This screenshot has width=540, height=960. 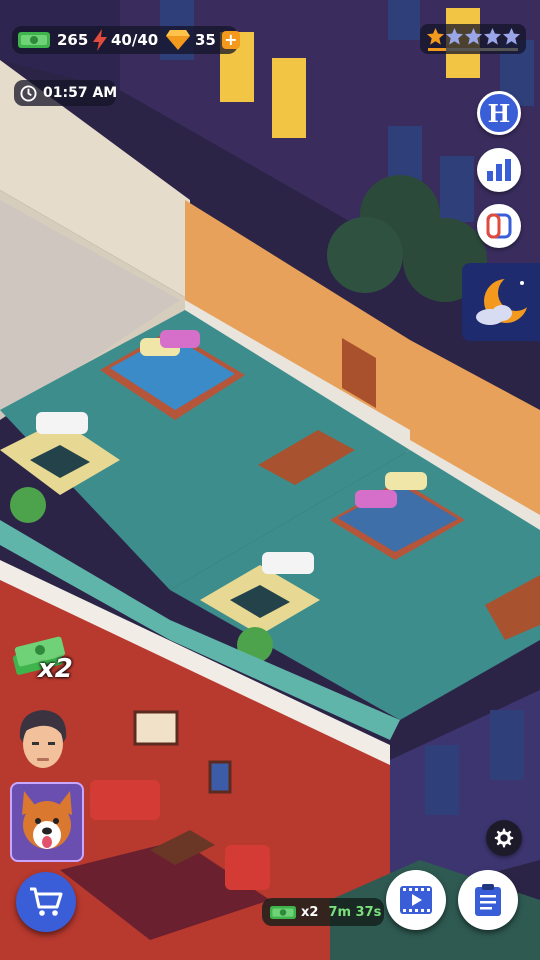 I want to click on plant, so click(x=28, y=505).